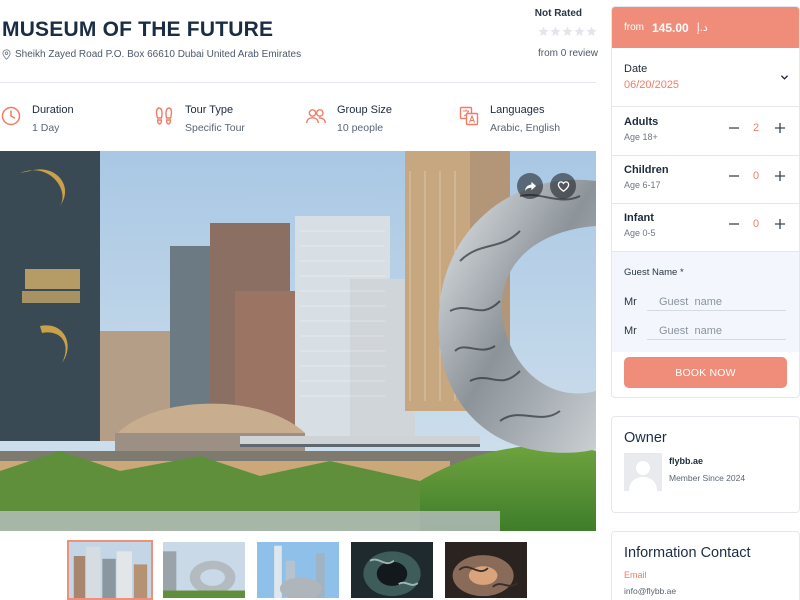 The height and width of the screenshot is (600, 800). I want to click on email-value: info@flybb.ae, so click(650, 591).